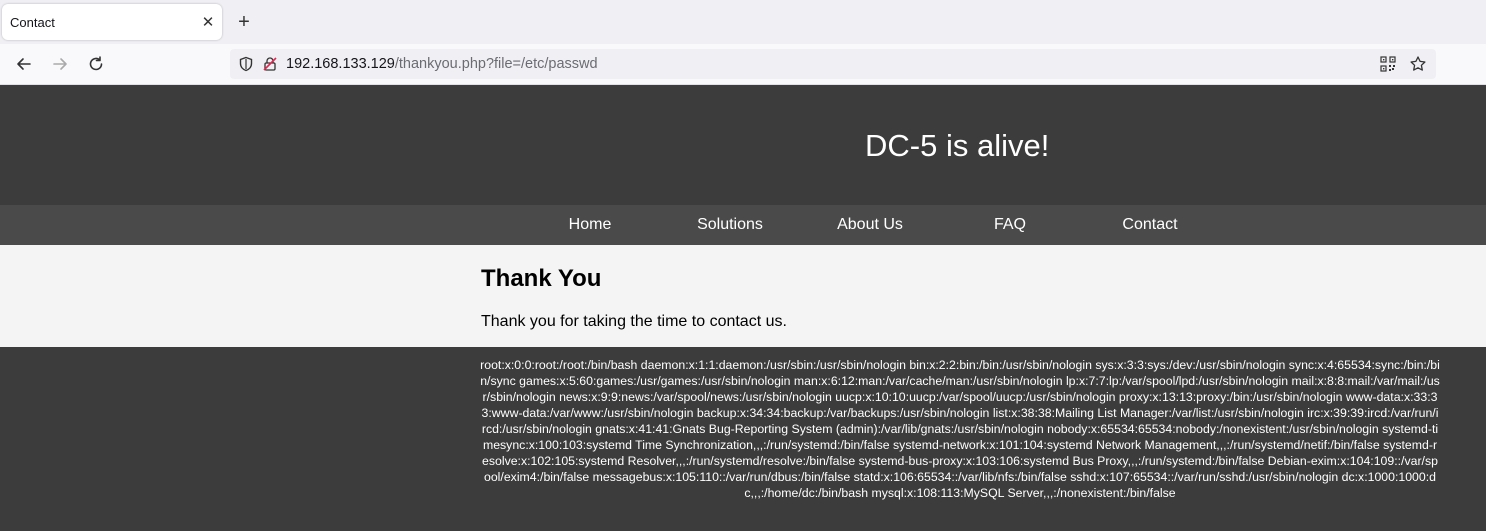  Describe the element at coordinates (244, 22) in the screenshot. I see `new-tab-plus-icon: +` at that location.